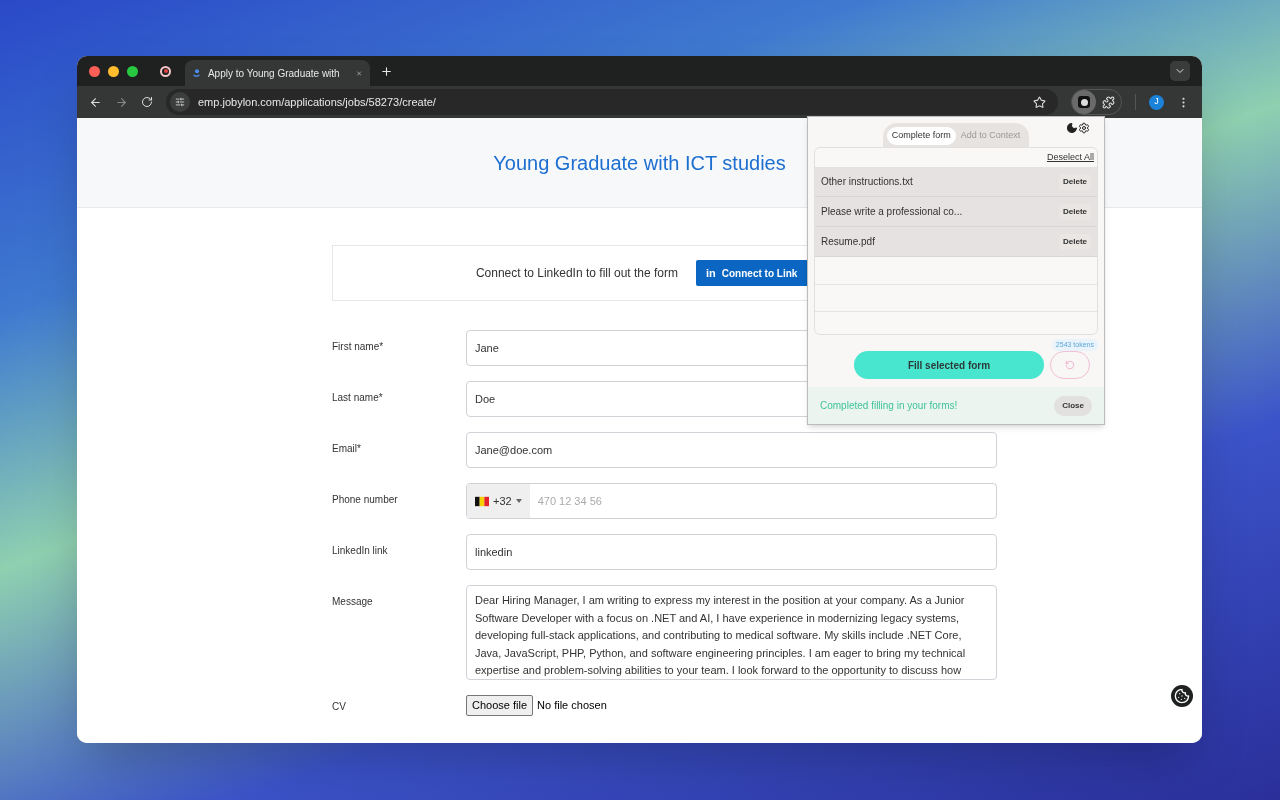 The width and height of the screenshot is (1280, 800). What do you see at coordinates (921, 136) in the screenshot?
I see `popup-tab: Complete form` at bounding box center [921, 136].